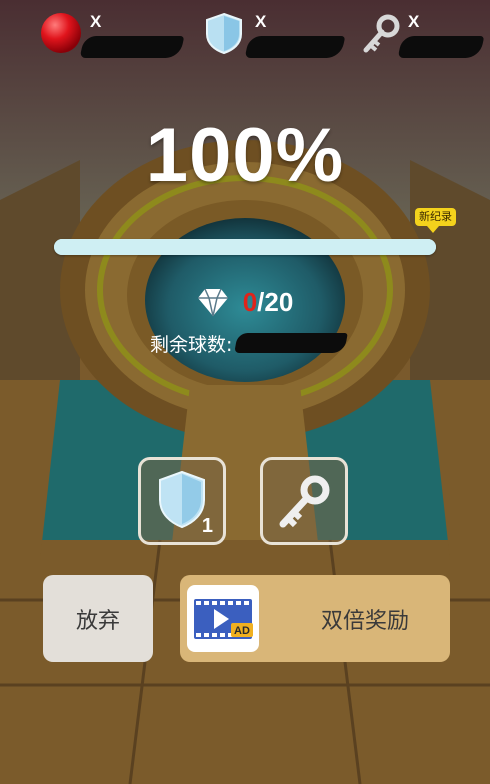  What do you see at coordinates (291, 343) in the screenshot?
I see `balls-remaining-redacted` at bounding box center [291, 343].